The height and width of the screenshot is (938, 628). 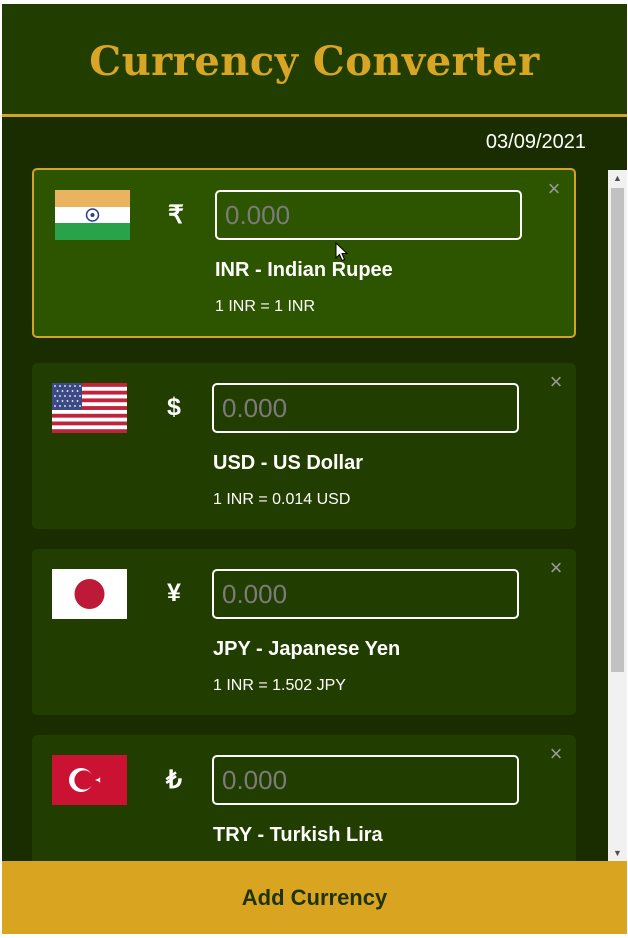 I want to click on currency-symbol: $, so click(x=174, y=407).